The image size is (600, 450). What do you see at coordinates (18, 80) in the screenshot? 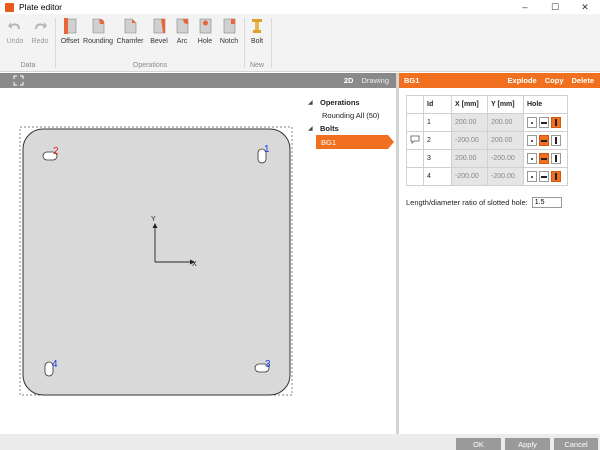
I see `zoom-extents-icon` at bounding box center [18, 80].